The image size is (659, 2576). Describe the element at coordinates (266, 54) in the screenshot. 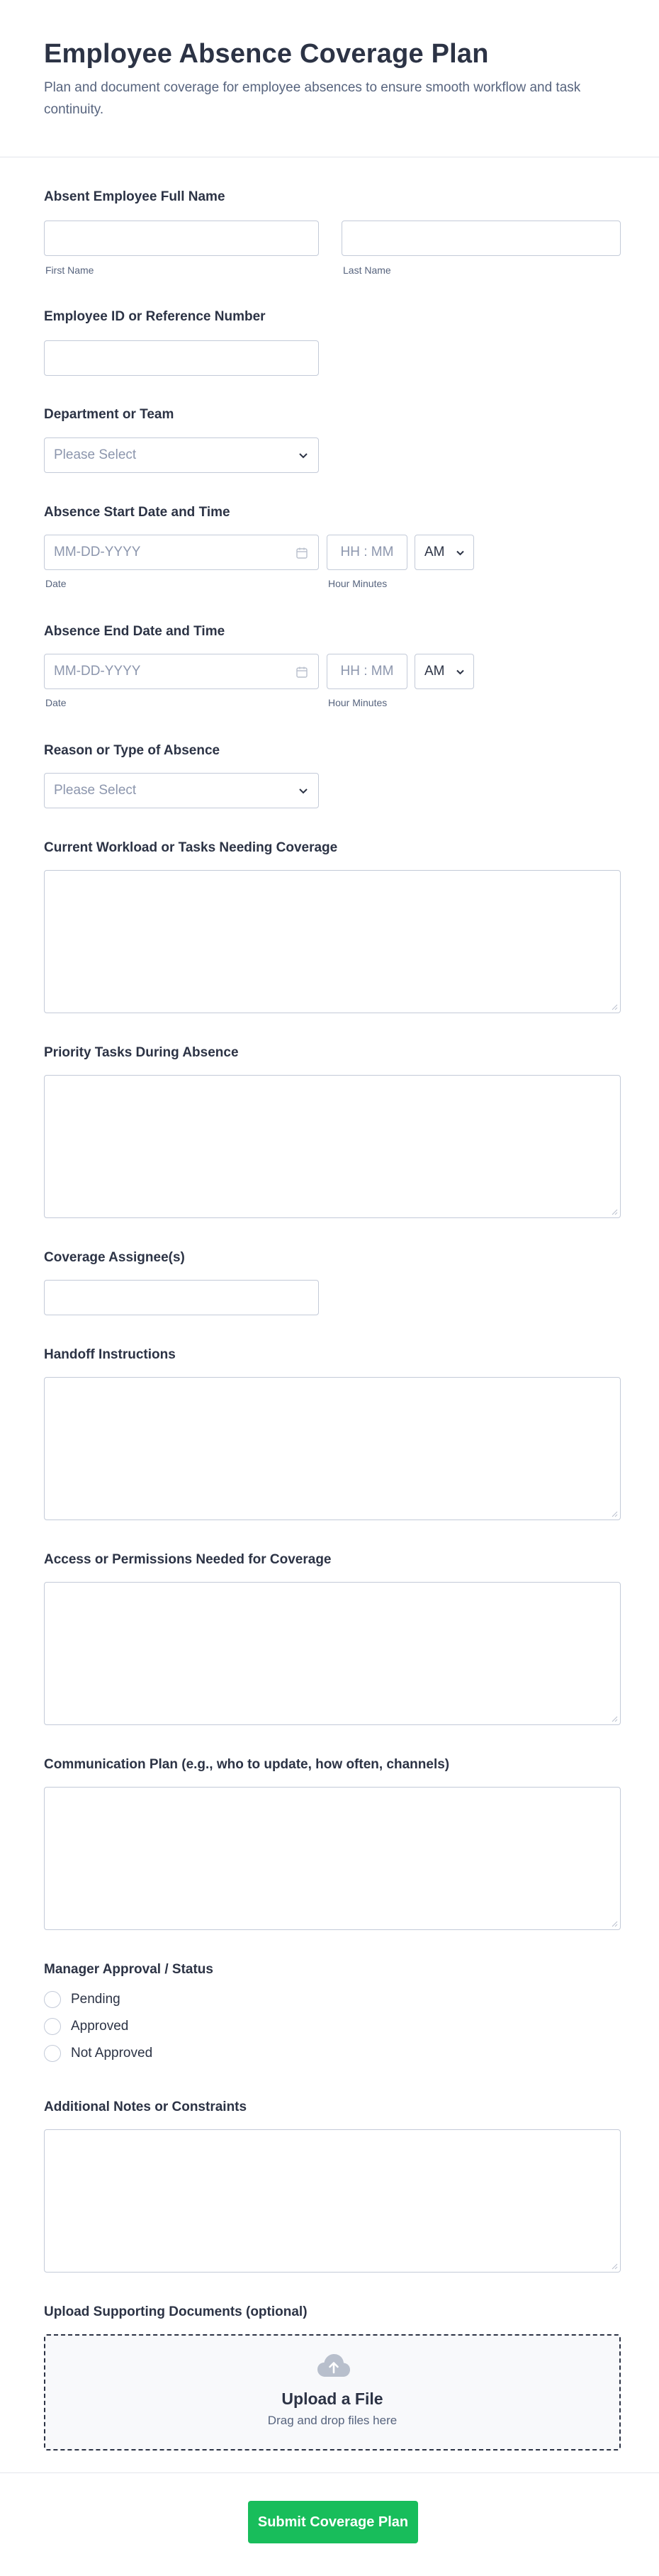

I see `page-title: Employee Absence Coverage Plan` at that location.